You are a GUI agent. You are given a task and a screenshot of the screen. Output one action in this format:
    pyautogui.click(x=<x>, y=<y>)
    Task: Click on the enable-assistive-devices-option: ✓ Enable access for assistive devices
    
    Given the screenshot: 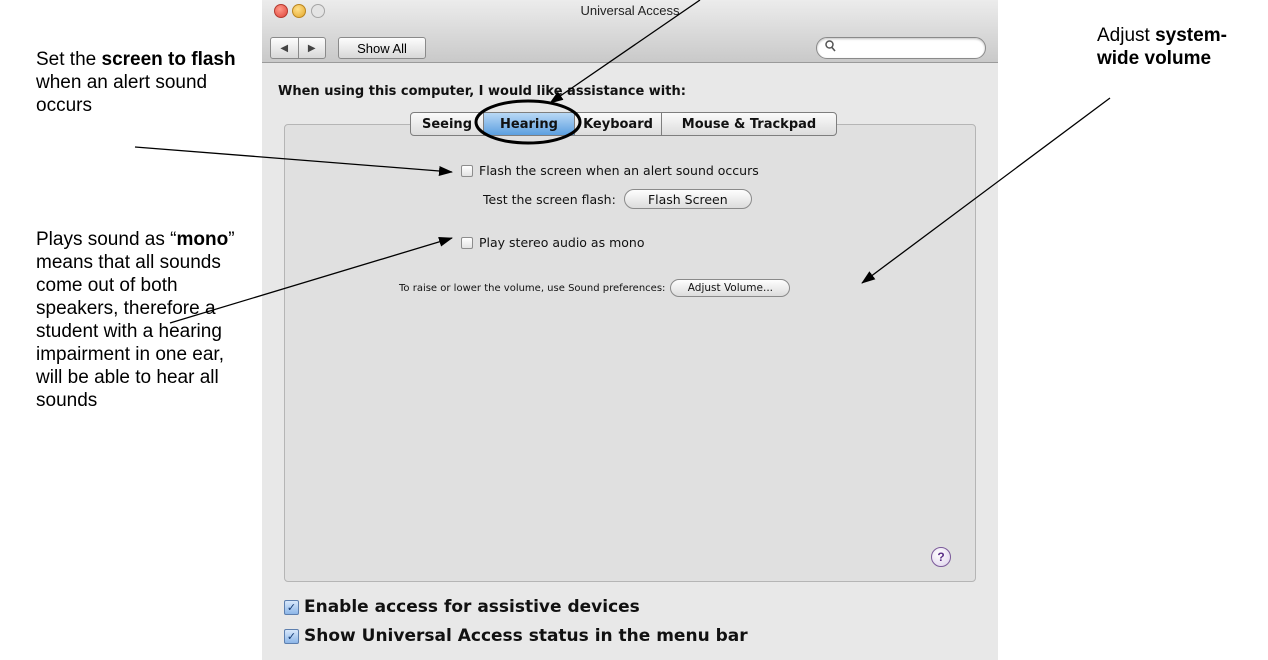 What is the action you would take?
    pyautogui.click(x=462, y=607)
    